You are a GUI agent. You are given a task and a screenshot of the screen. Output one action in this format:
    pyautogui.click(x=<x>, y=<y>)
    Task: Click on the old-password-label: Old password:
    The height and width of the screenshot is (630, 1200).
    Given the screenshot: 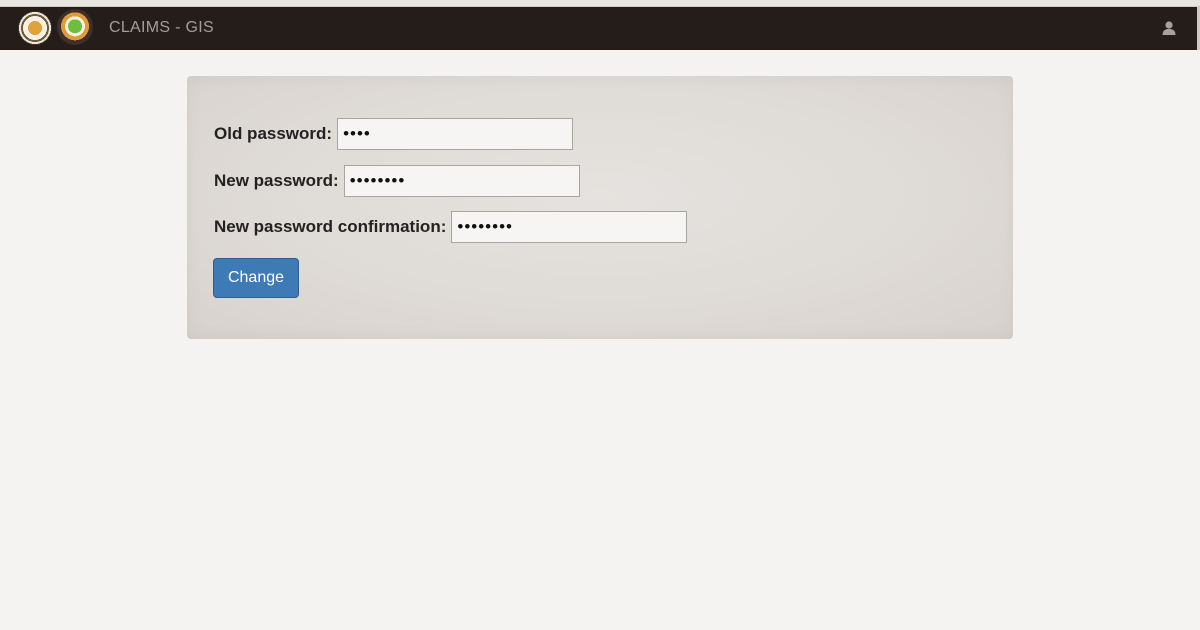 What is the action you would take?
    pyautogui.click(x=273, y=133)
    